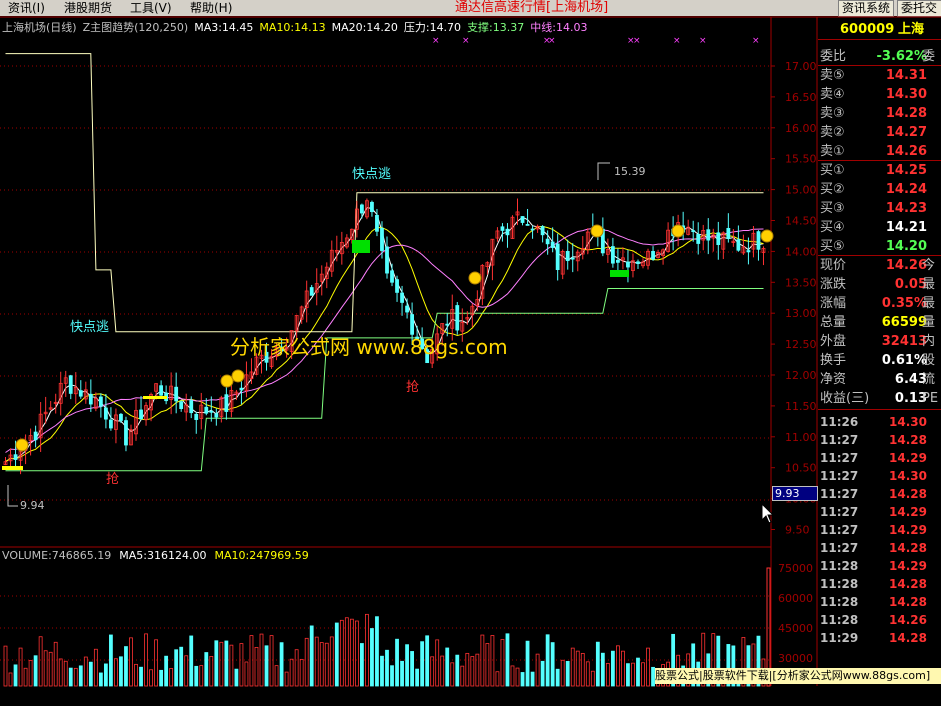 This screenshot has height=706, width=941. Describe the element at coordinates (879, 30) in the screenshot. I see `quote-title: 600009 上海` at that location.